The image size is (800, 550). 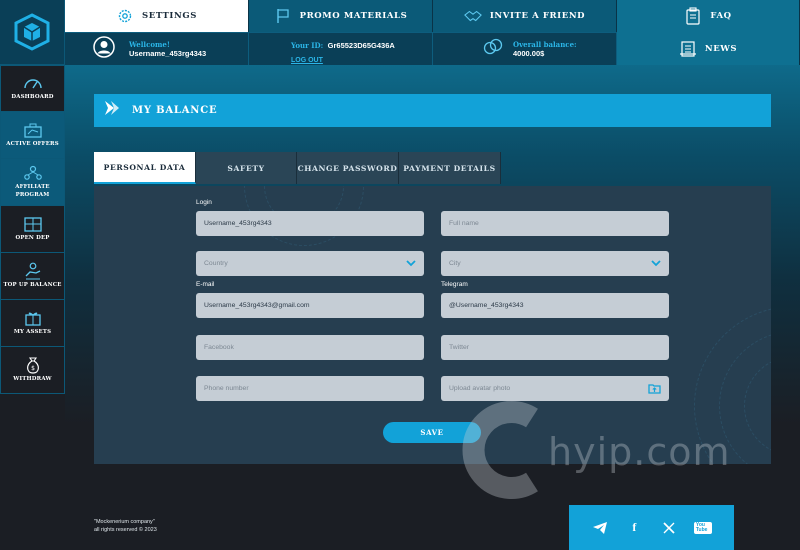 I want to click on watermark-text: hyip.com, so click(x=639, y=452).